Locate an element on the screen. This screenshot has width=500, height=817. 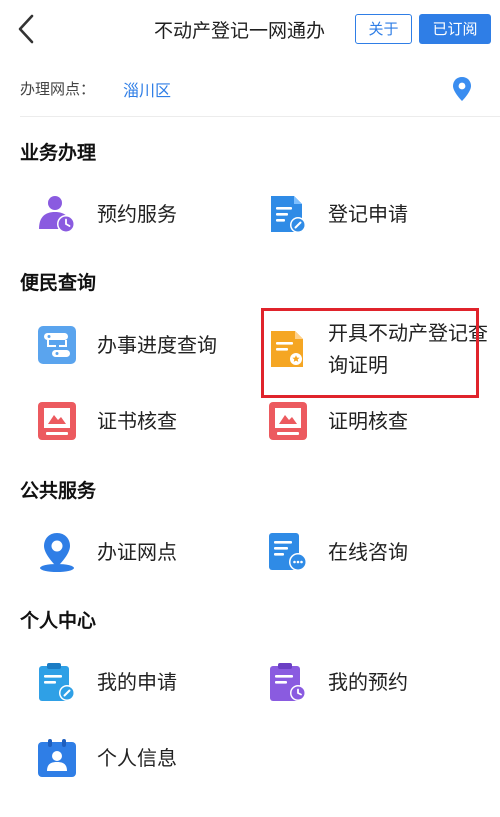
clipboard-edit-icon is located at coordinates (57, 682).